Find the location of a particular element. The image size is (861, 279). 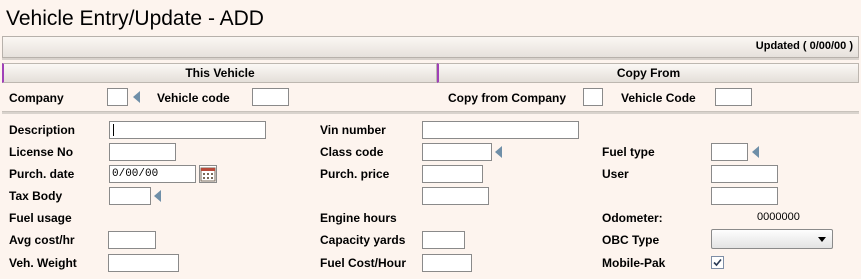

class-code-lookup-arrow-icon is located at coordinates (498, 152).